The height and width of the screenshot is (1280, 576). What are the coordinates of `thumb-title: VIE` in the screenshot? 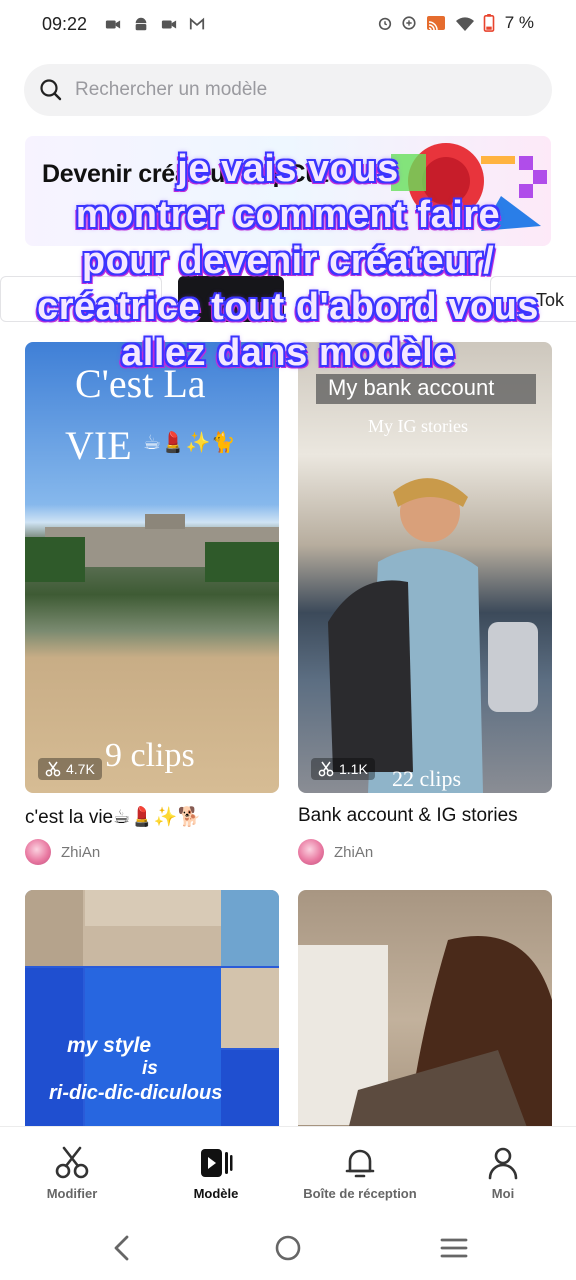 It's located at (98, 445).